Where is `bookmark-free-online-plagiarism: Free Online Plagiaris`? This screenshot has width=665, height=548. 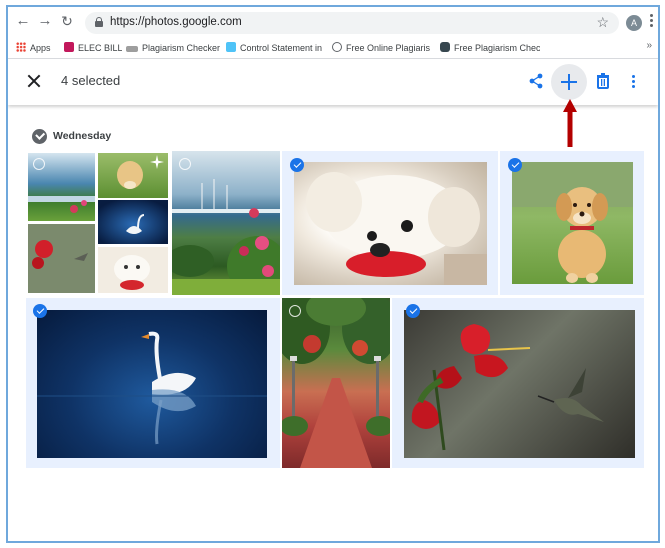
bookmark-free-online-plagiarism: Free Online Plagiaris is located at coordinates (382, 48).